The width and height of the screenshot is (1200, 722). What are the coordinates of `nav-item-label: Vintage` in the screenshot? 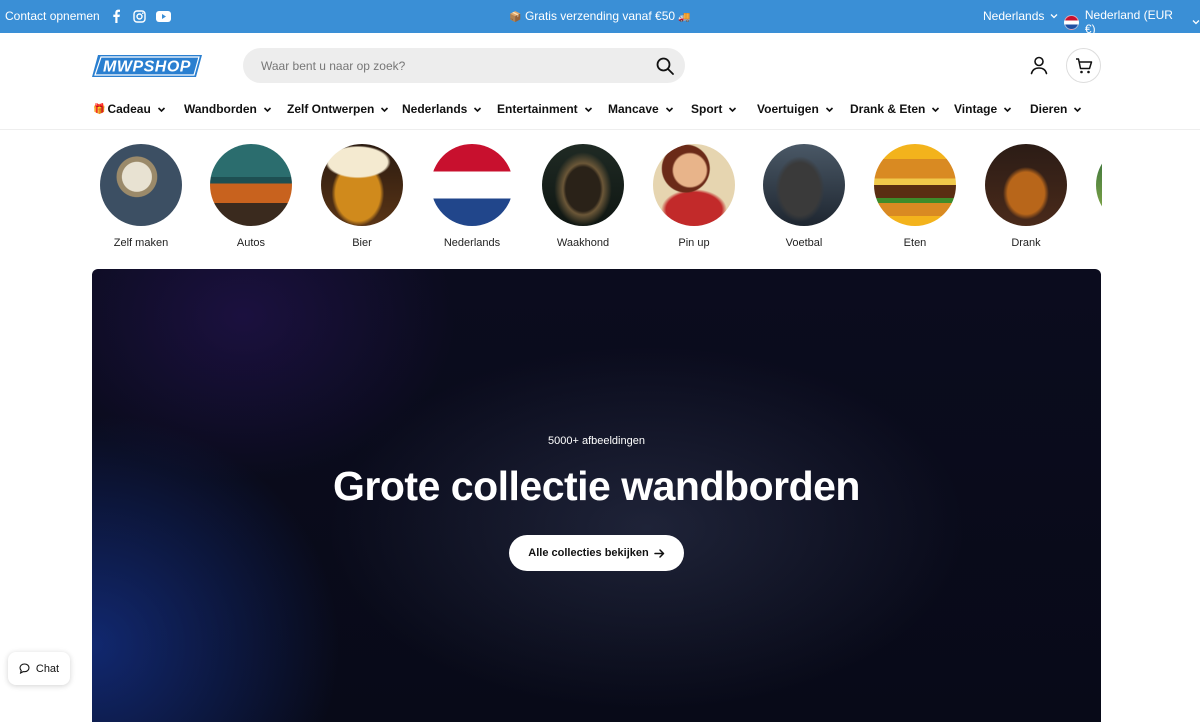 It's located at (976, 109).